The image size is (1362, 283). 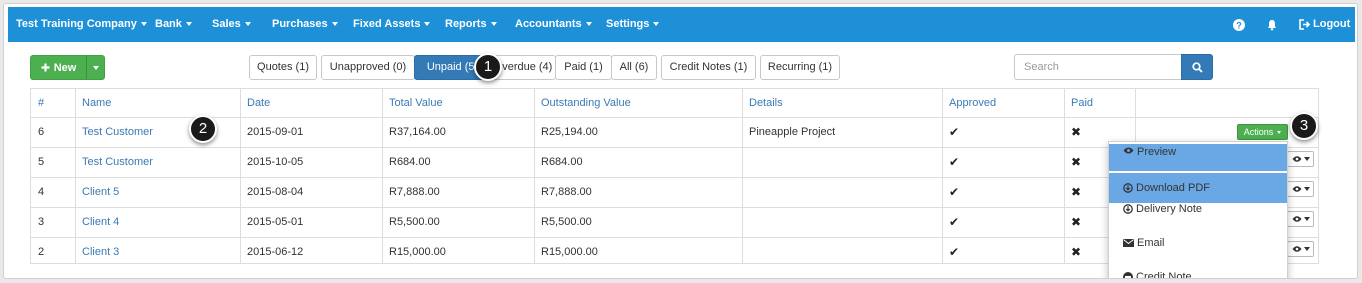 What do you see at coordinates (566, 222) in the screenshot?
I see `cell-outstanding-value: R5,500.00` at bounding box center [566, 222].